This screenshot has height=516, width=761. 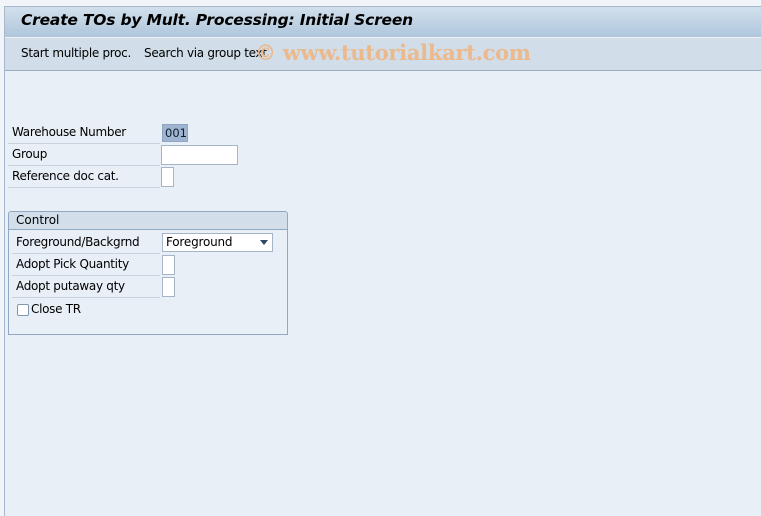 I want to click on reference-doc-cat-row: Reference doc cat., so click(x=84, y=177).